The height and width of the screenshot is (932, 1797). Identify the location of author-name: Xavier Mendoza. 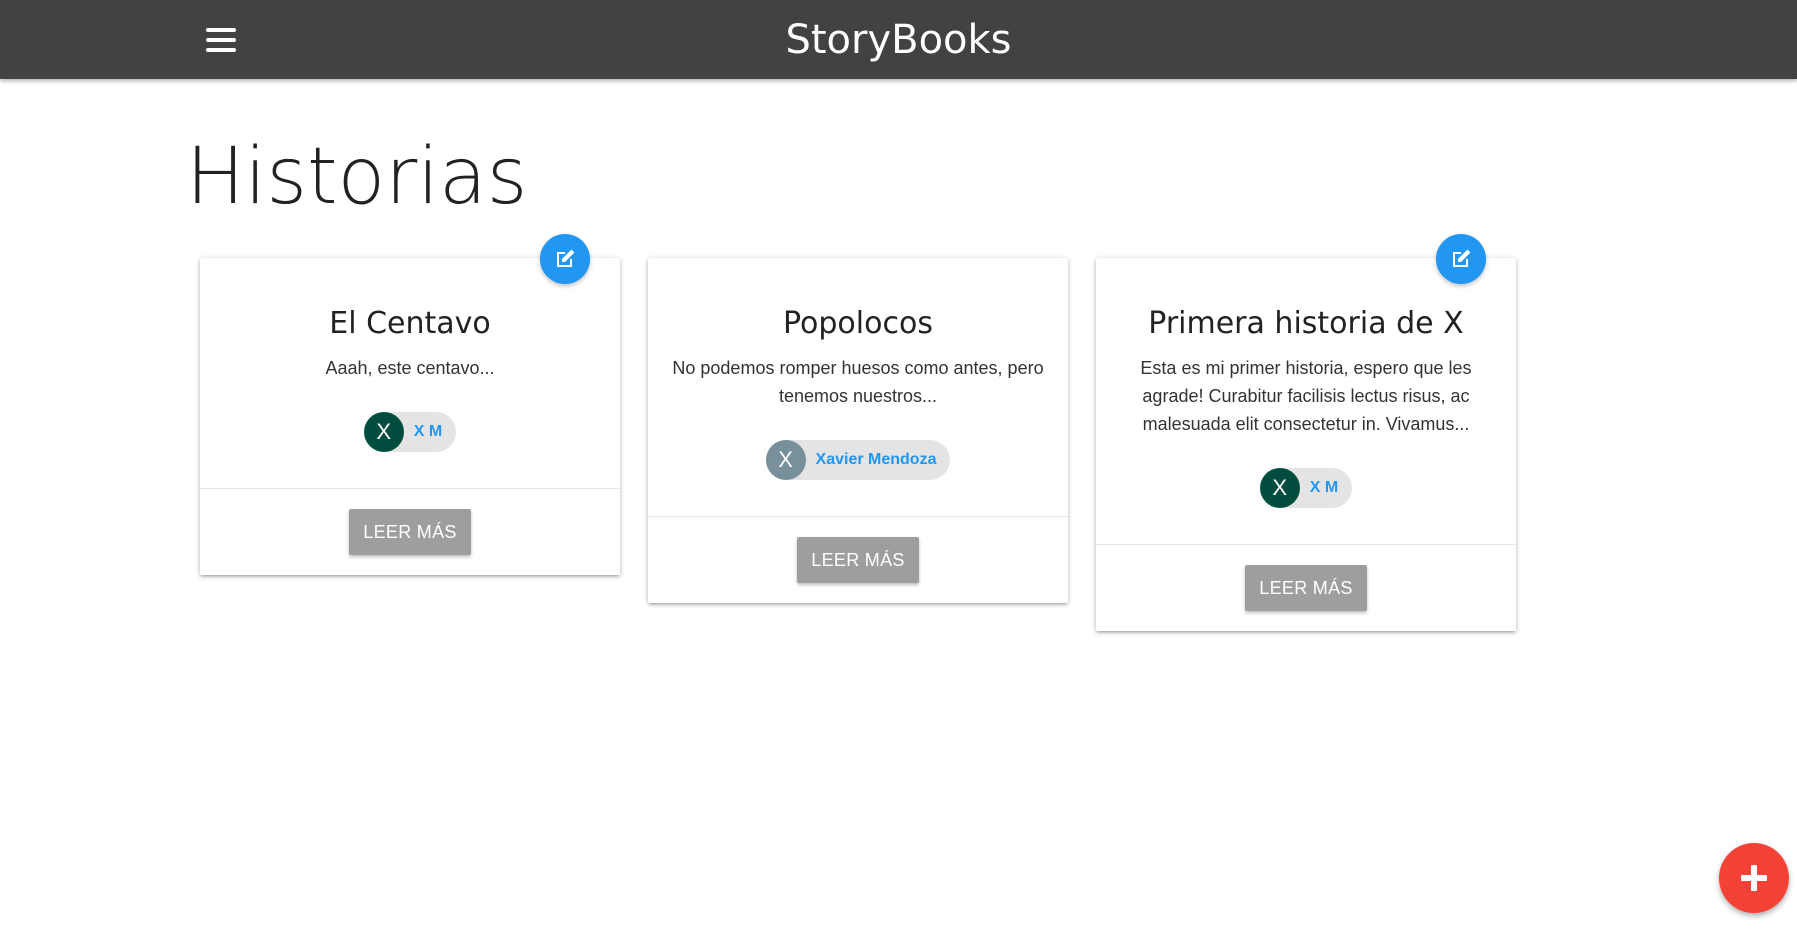
(876, 459).